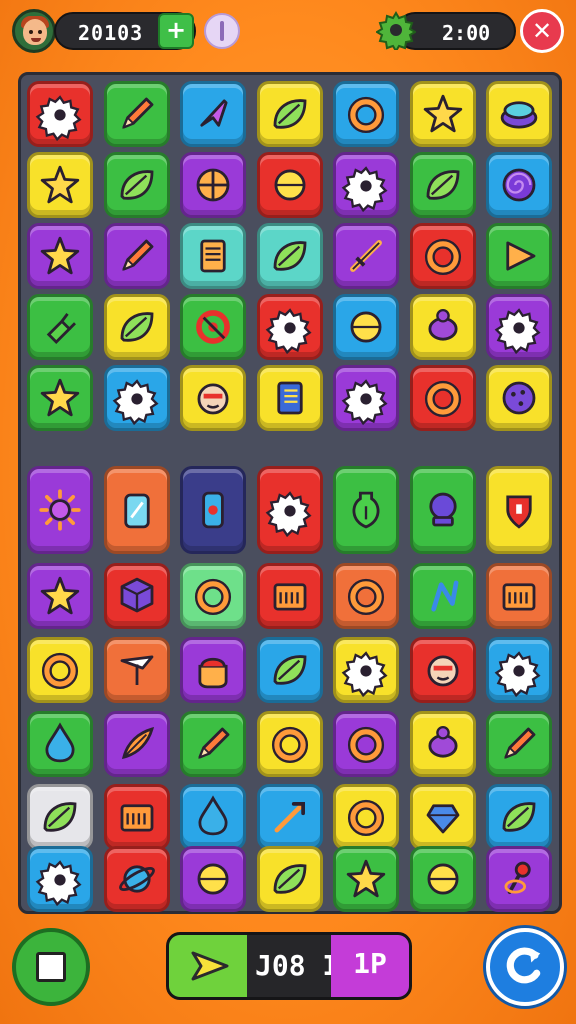  I want to click on tile-purple-pot, so click(213, 670).